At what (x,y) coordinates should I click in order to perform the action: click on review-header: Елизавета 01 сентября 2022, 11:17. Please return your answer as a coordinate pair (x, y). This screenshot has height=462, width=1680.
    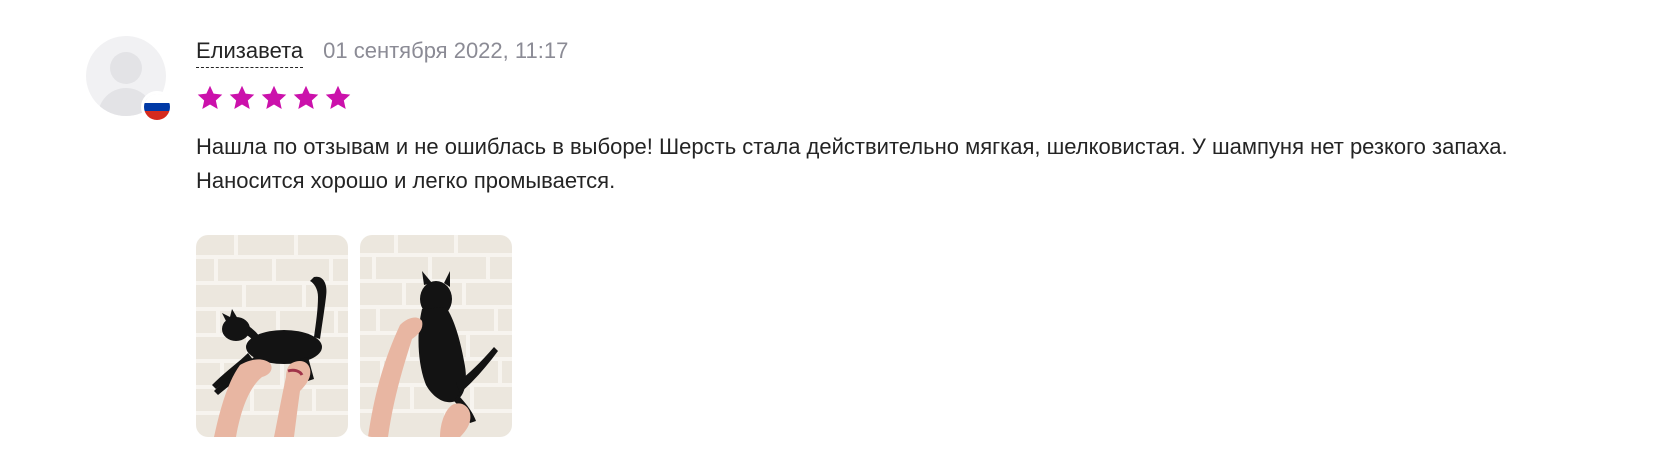
    Looking at the image, I should click on (382, 53).